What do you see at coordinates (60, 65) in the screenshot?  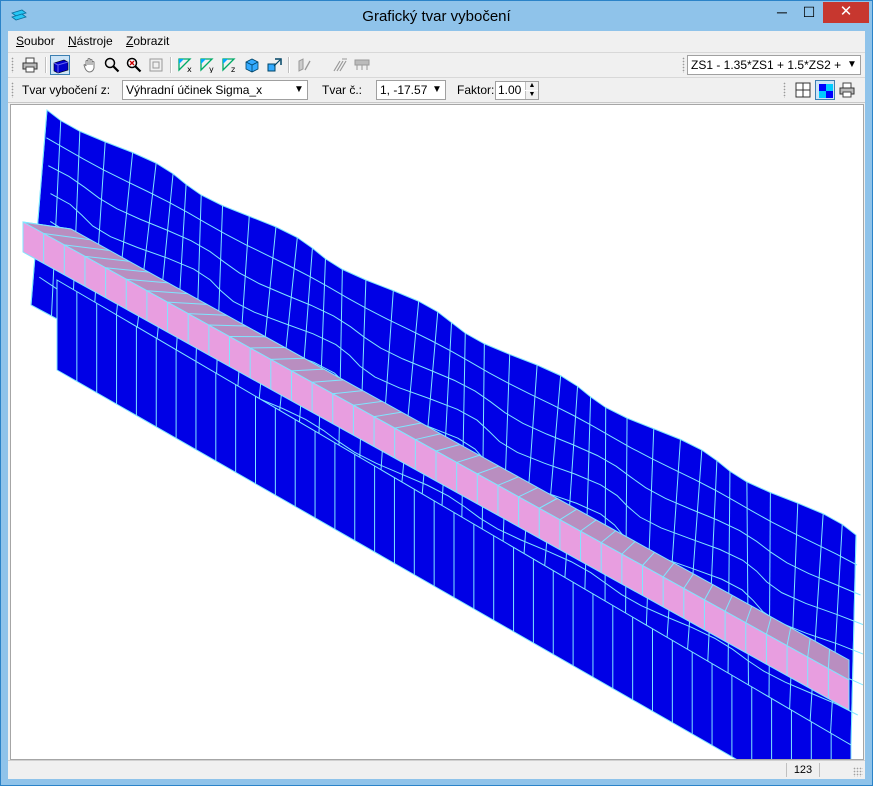 I see `view-model-icon` at bounding box center [60, 65].